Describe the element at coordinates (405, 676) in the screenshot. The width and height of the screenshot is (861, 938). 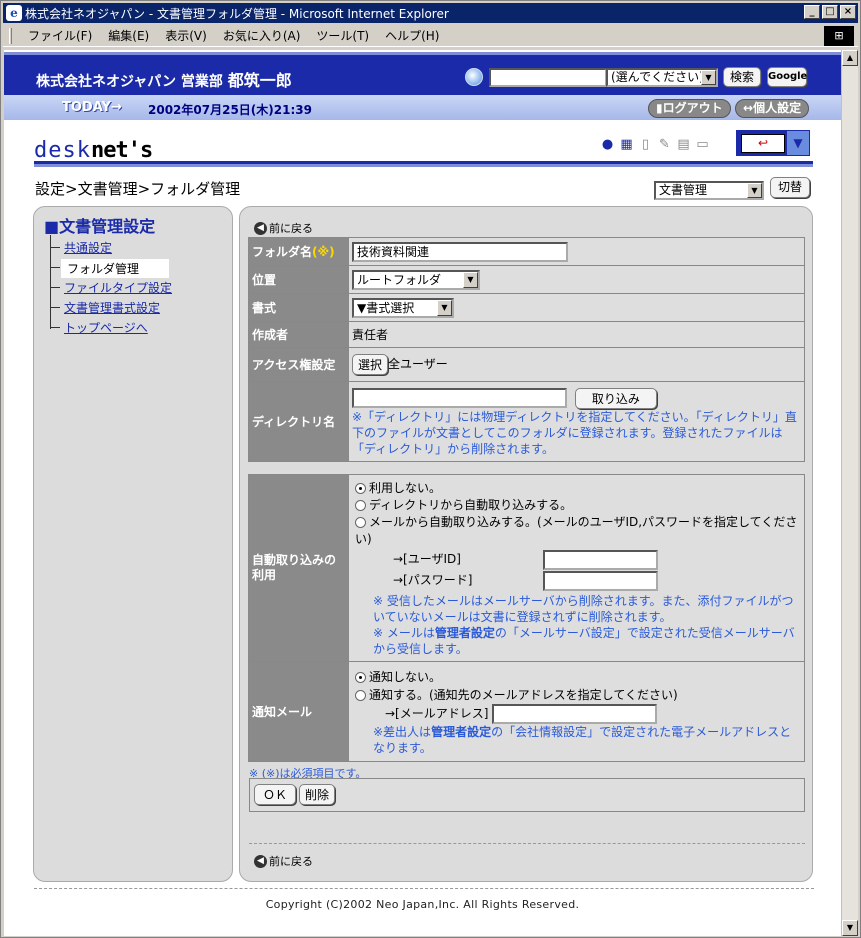
I see `notify-opt1-label: 通知しない。` at that location.